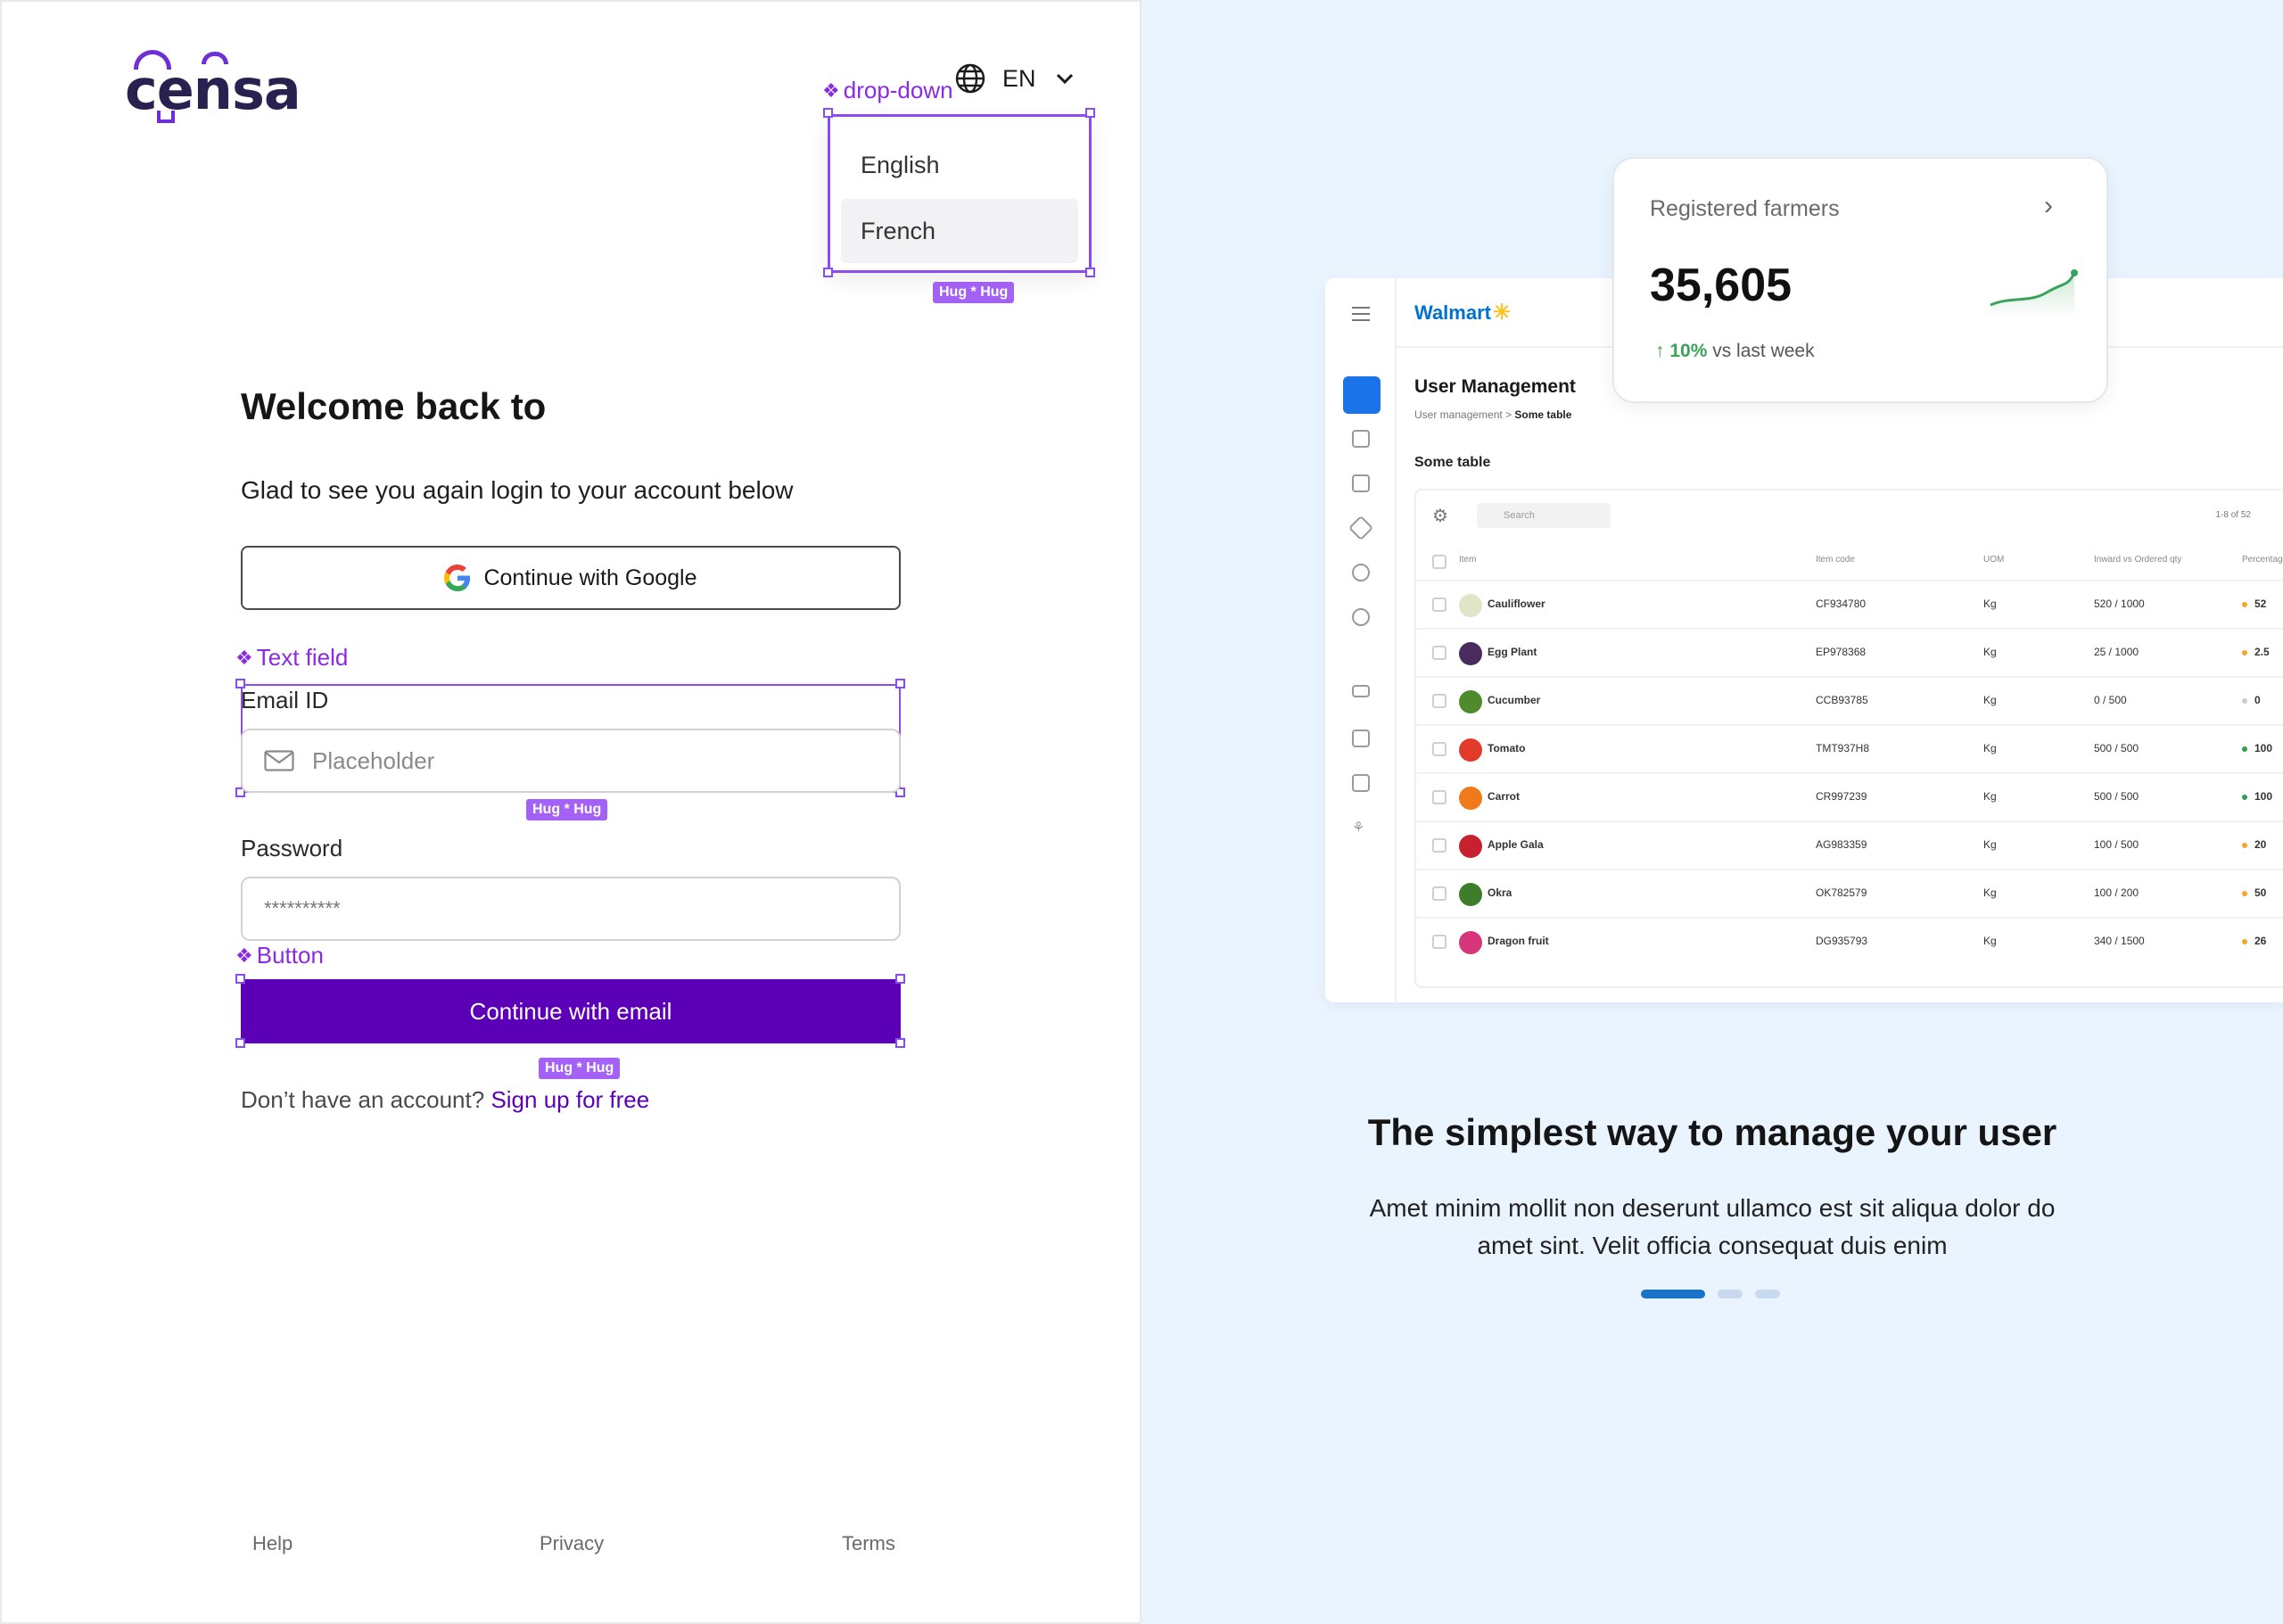 The image size is (2283, 1624). Describe the element at coordinates (2254, 604) in the screenshot. I see `item-percentage: 52` at that location.